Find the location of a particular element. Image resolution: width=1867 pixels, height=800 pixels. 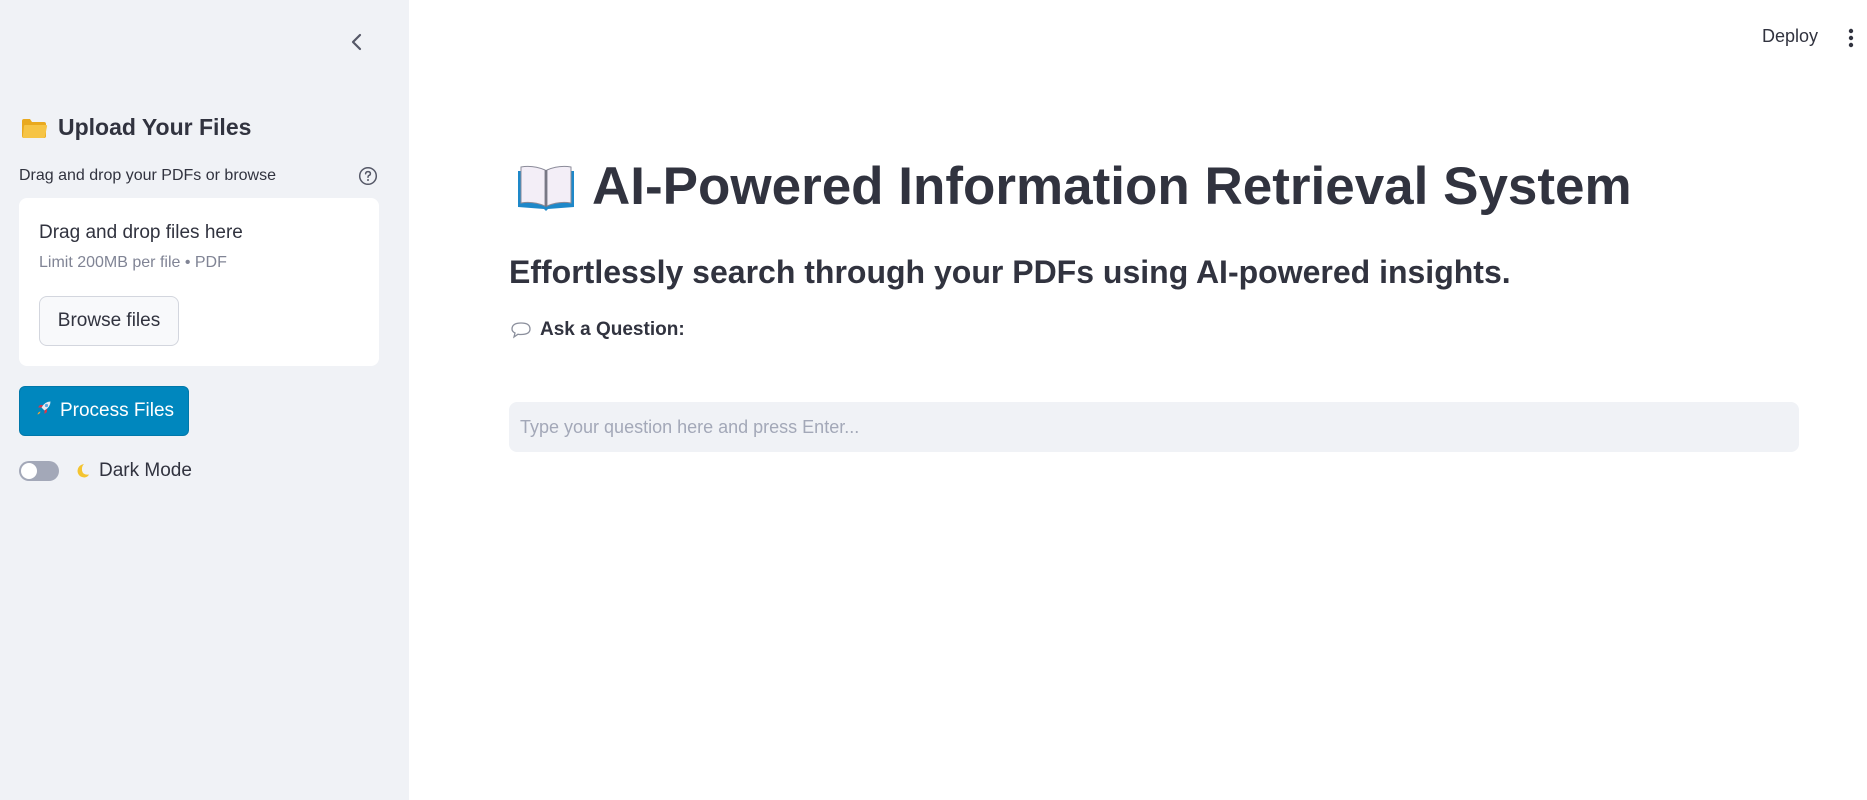

folder-icon is located at coordinates (34, 128).